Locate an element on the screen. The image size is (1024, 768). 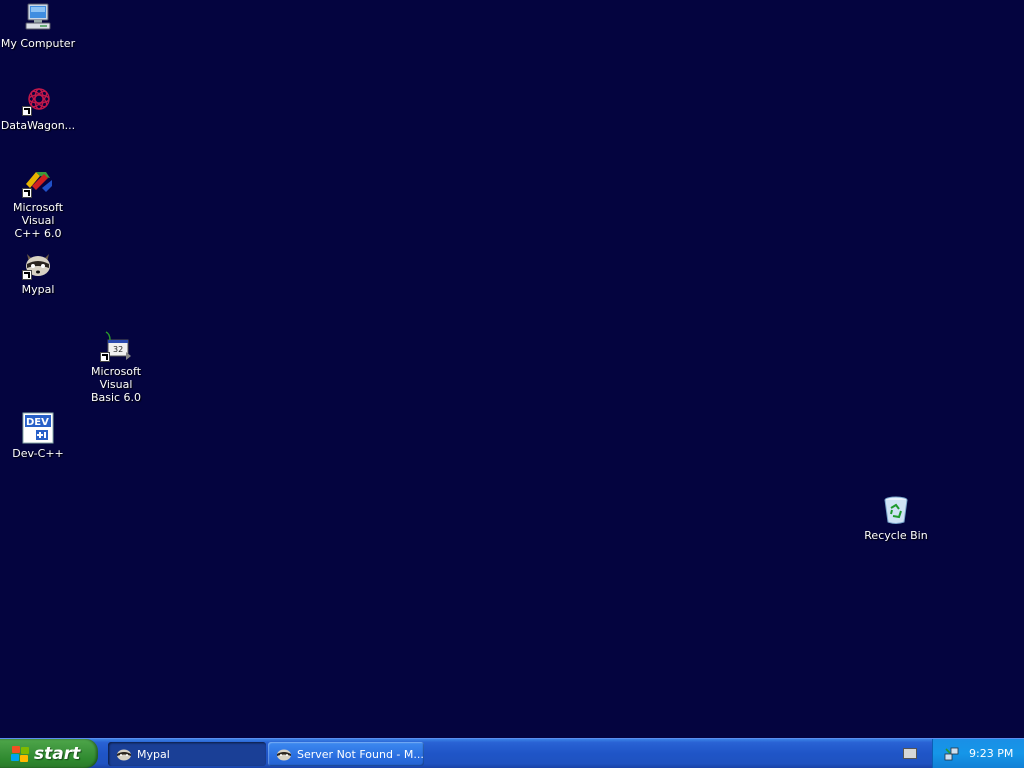
clock: 9:23 PM is located at coordinates (991, 753).